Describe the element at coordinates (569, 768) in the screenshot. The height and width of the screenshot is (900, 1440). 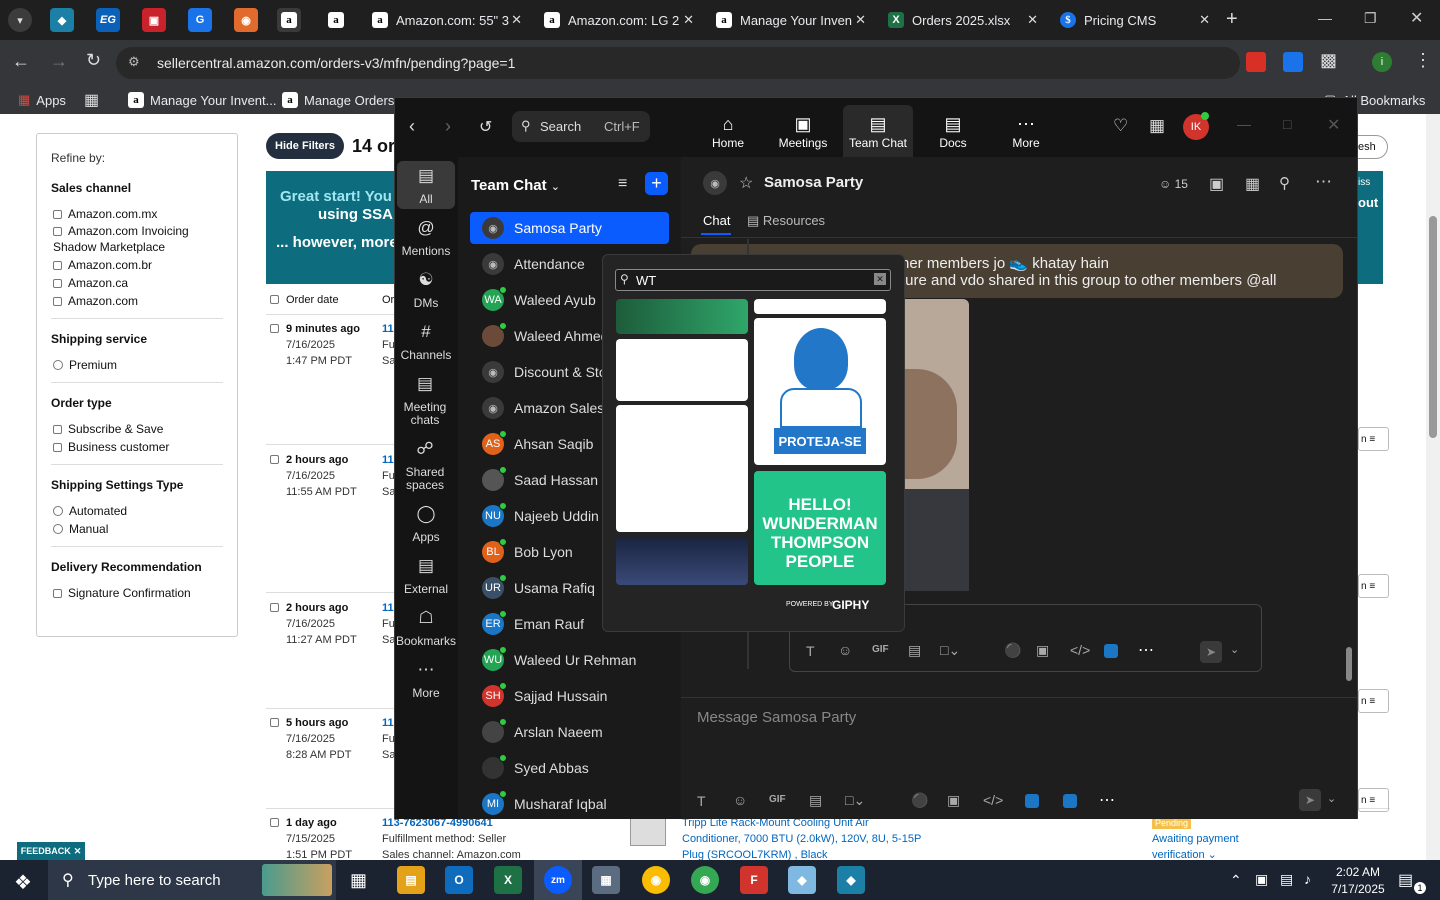
I see `chat-item: Syed Abbas` at that location.